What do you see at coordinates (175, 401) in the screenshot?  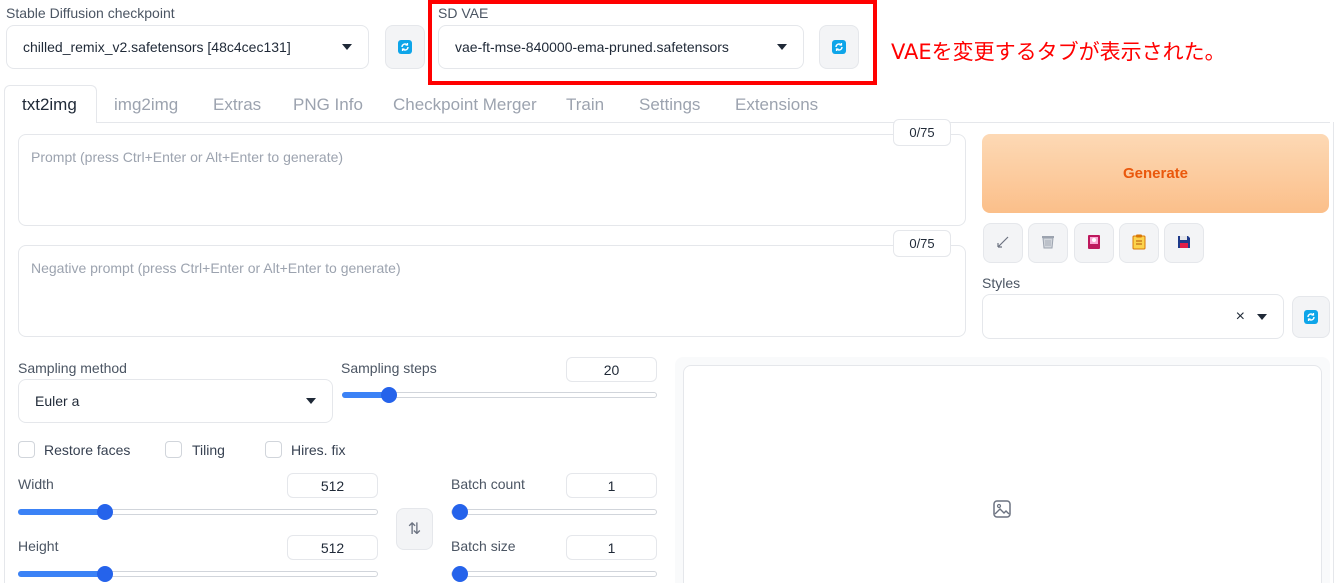 I see `sampling-method-dropdown: Euler a` at bounding box center [175, 401].